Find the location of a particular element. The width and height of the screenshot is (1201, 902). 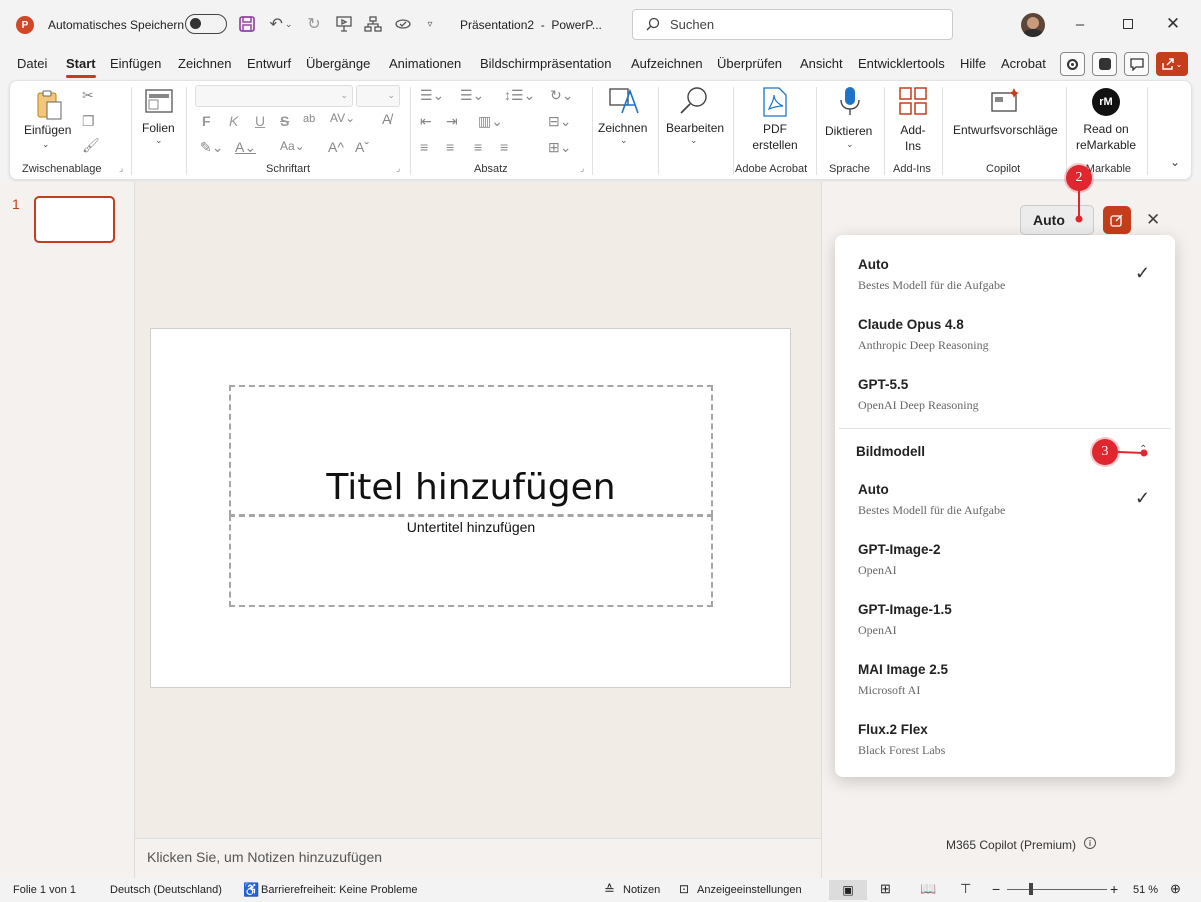

reading-view-icon: 📖 is located at coordinates (928, 889).